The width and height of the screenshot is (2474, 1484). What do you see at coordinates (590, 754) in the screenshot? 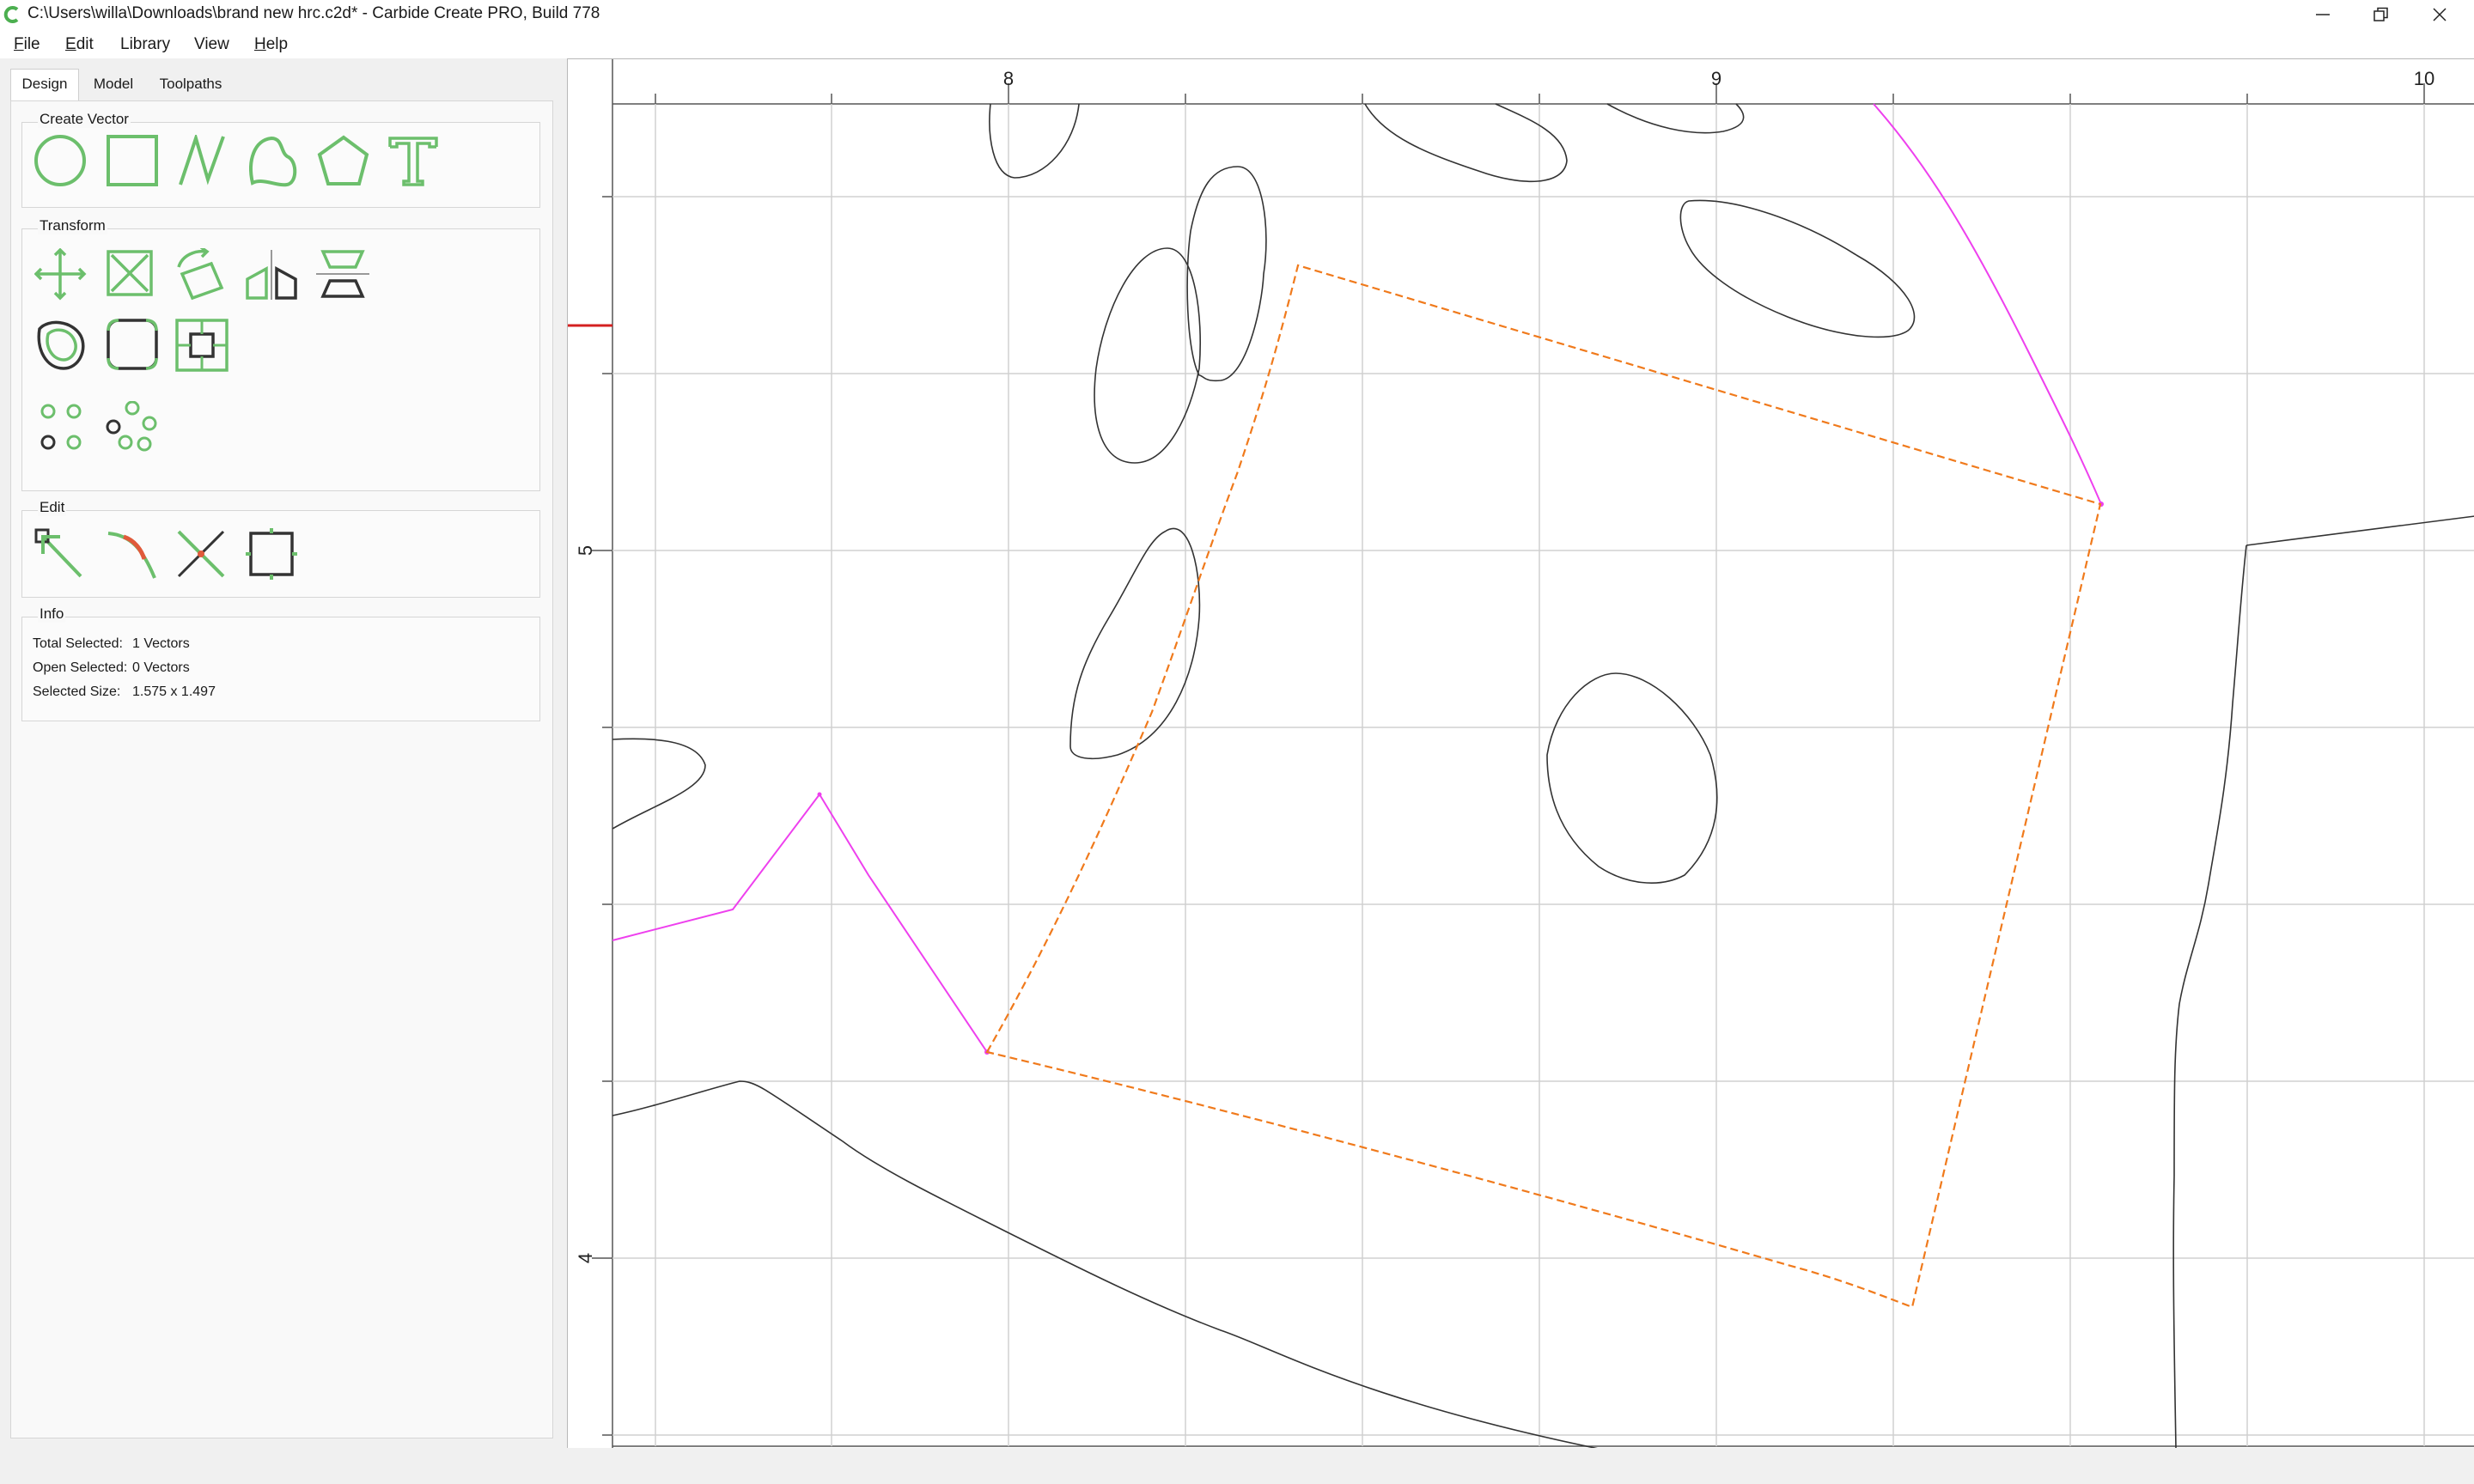
I see `left-ruler` at bounding box center [590, 754].